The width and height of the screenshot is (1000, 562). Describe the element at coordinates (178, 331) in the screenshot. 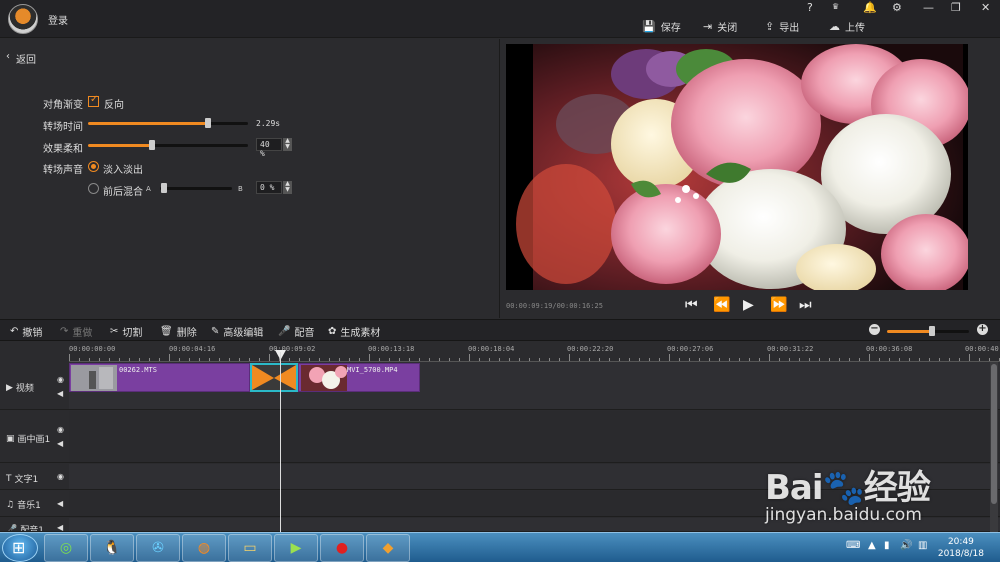

I see `delete-button: 🗑 删除` at that location.